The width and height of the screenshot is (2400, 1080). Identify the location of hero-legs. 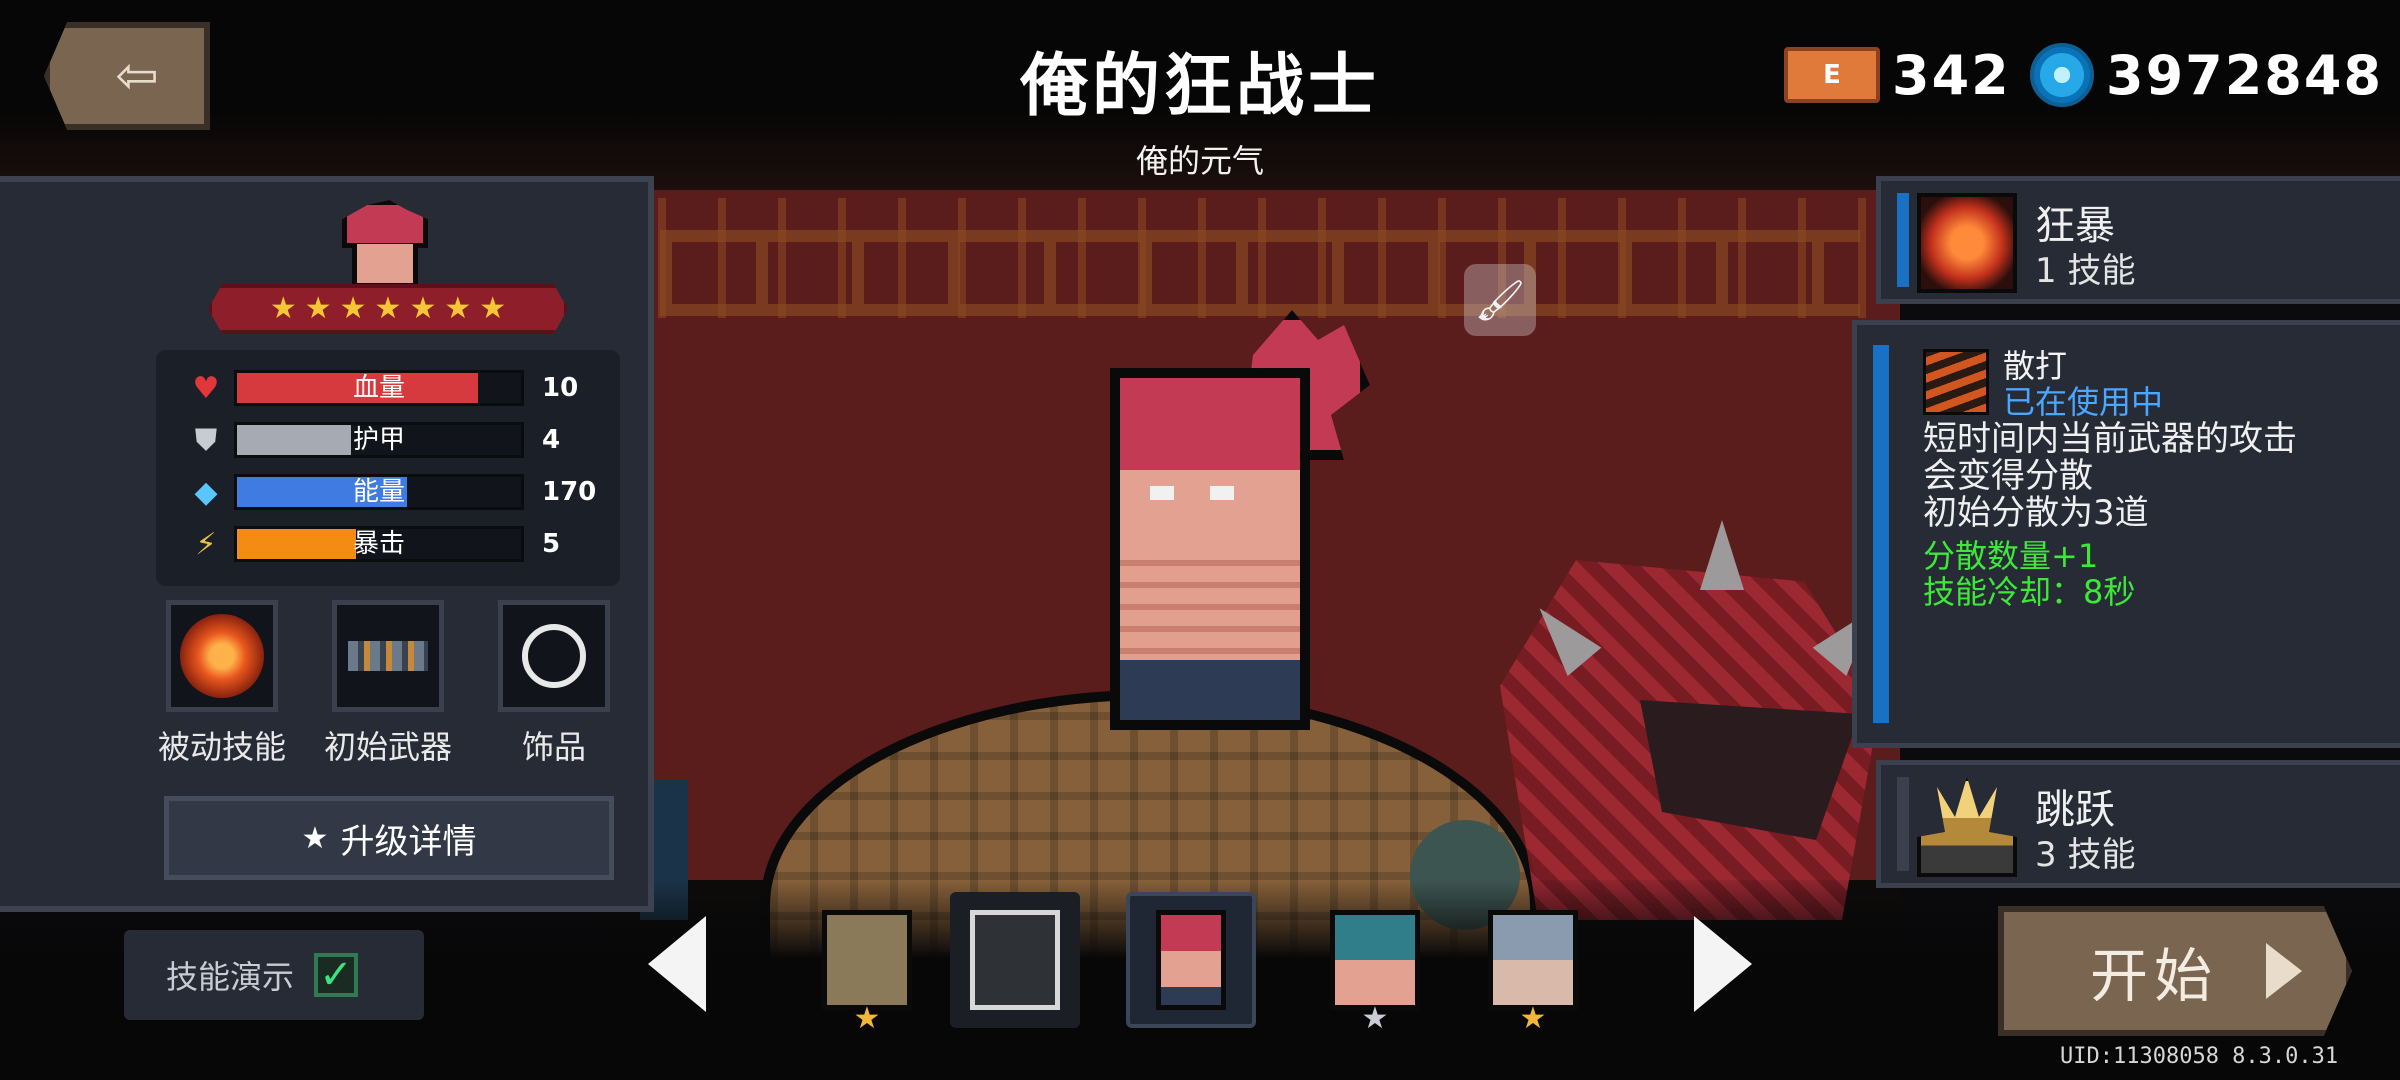
(1210, 695).